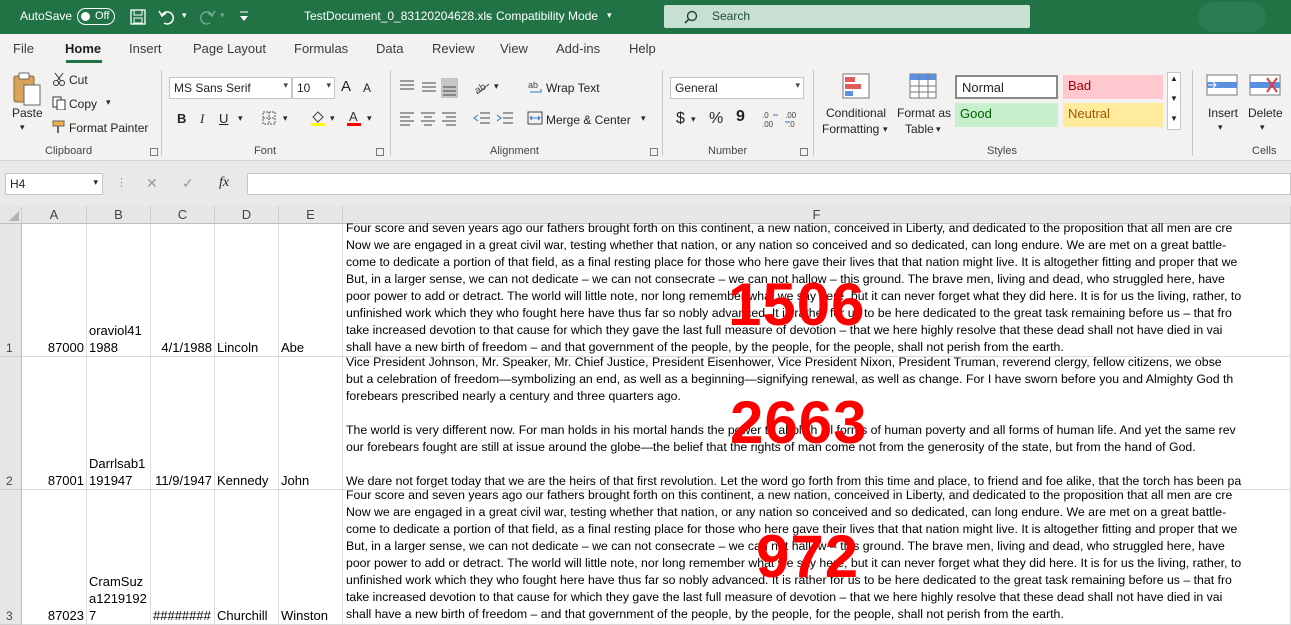 The image size is (1291, 625). What do you see at coordinates (108, 102) in the screenshot?
I see `copy-dropdown-icon: ▾` at bounding box center [108, 102].